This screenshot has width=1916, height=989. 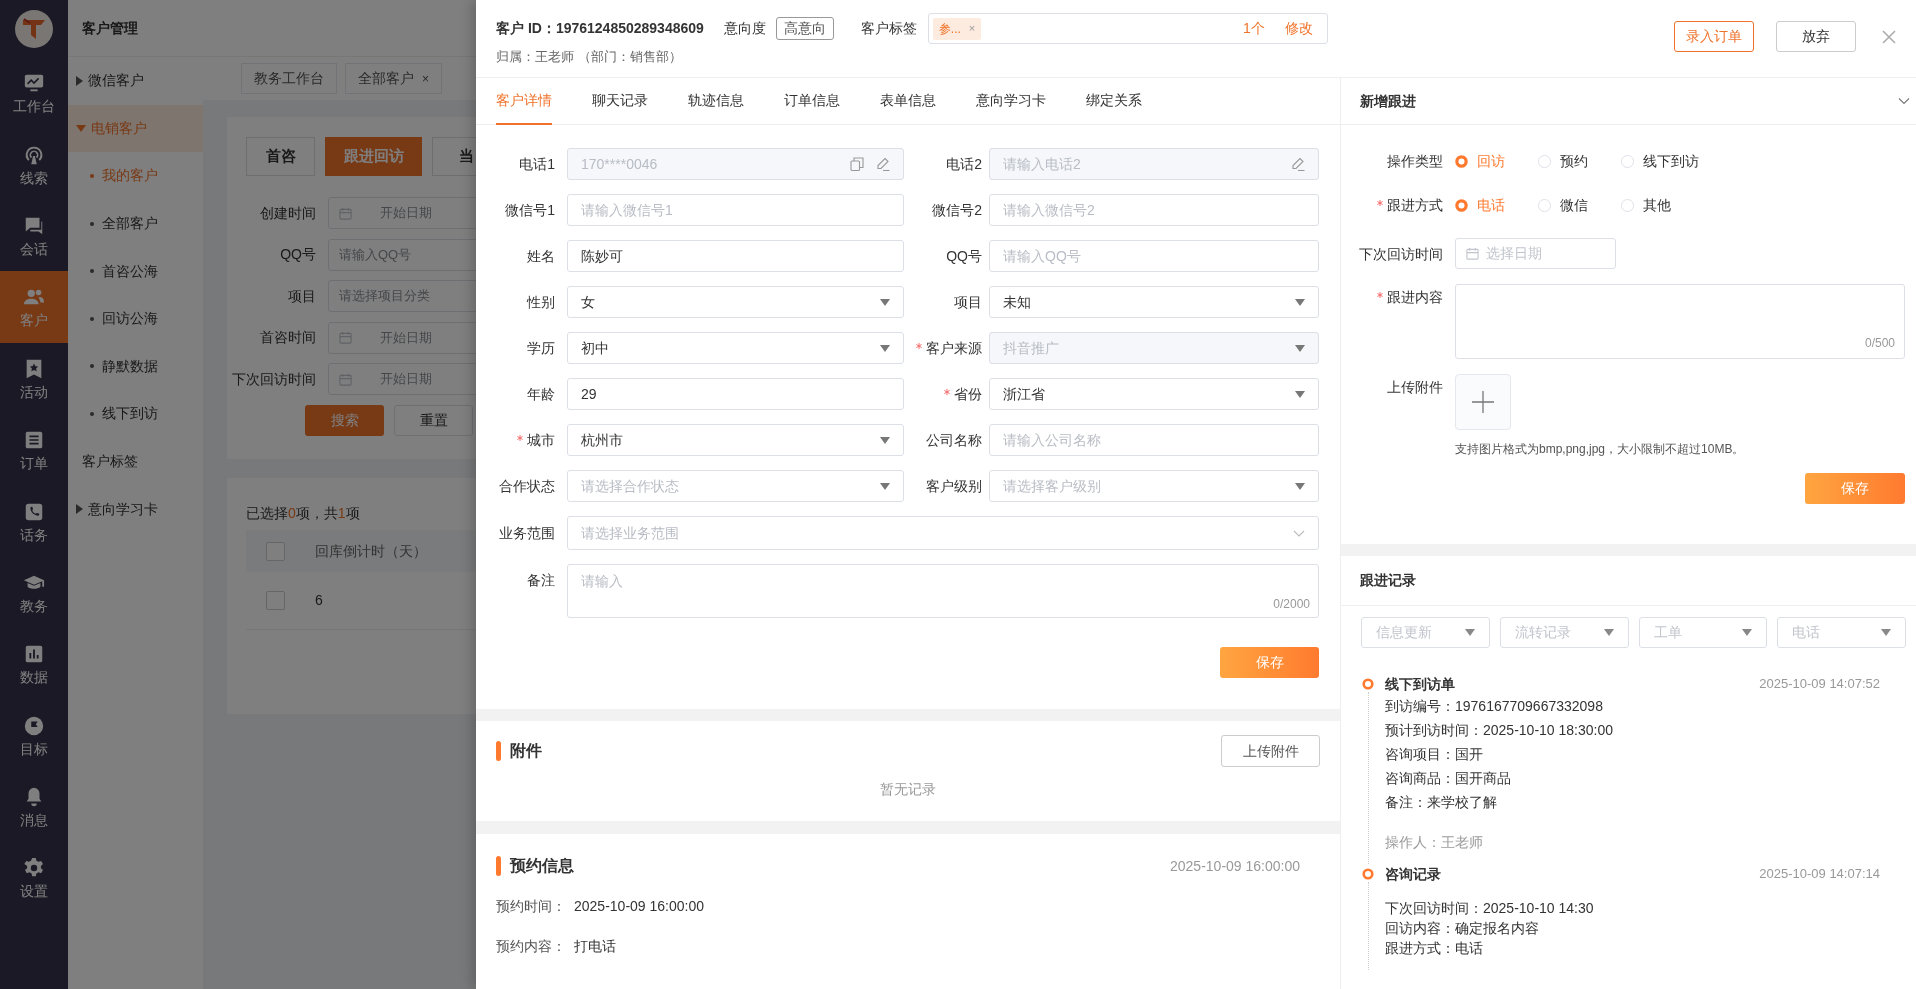 I want to click on flag-icon, so click(x=34, y=725).